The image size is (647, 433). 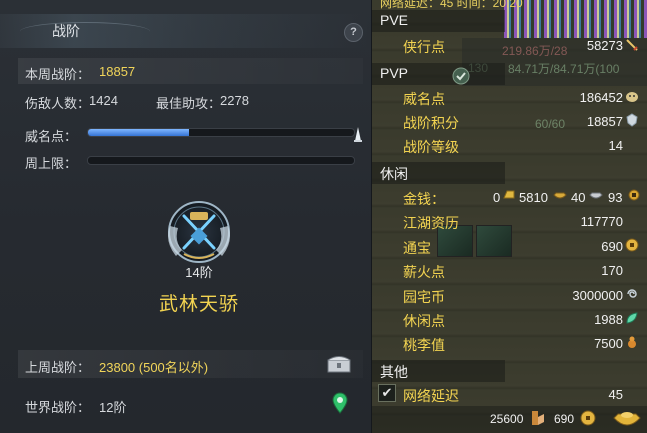 What do you see at coordinates (461, 76) in the screenshot?
I see `check-badge-icon` at bounding box center [461, 76].